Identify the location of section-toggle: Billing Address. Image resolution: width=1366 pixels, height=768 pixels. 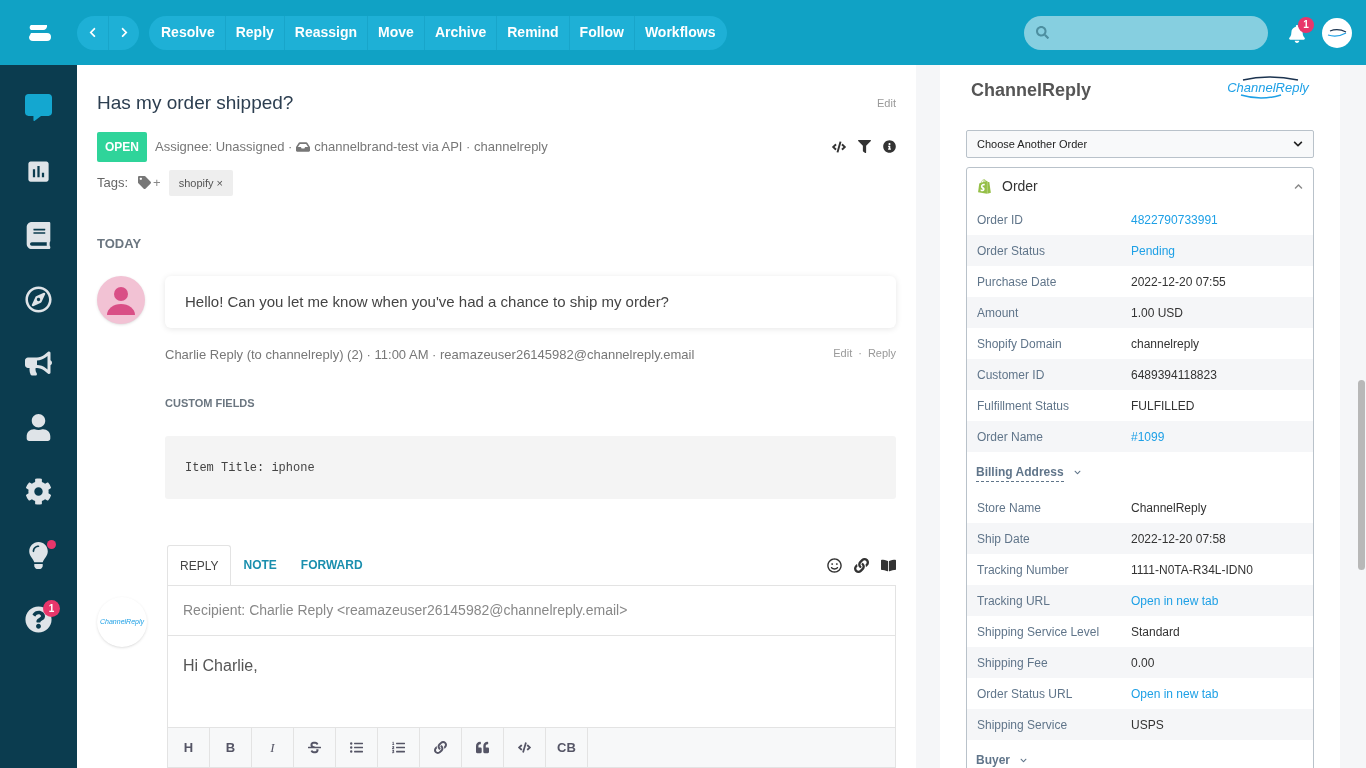
(1020, 472).